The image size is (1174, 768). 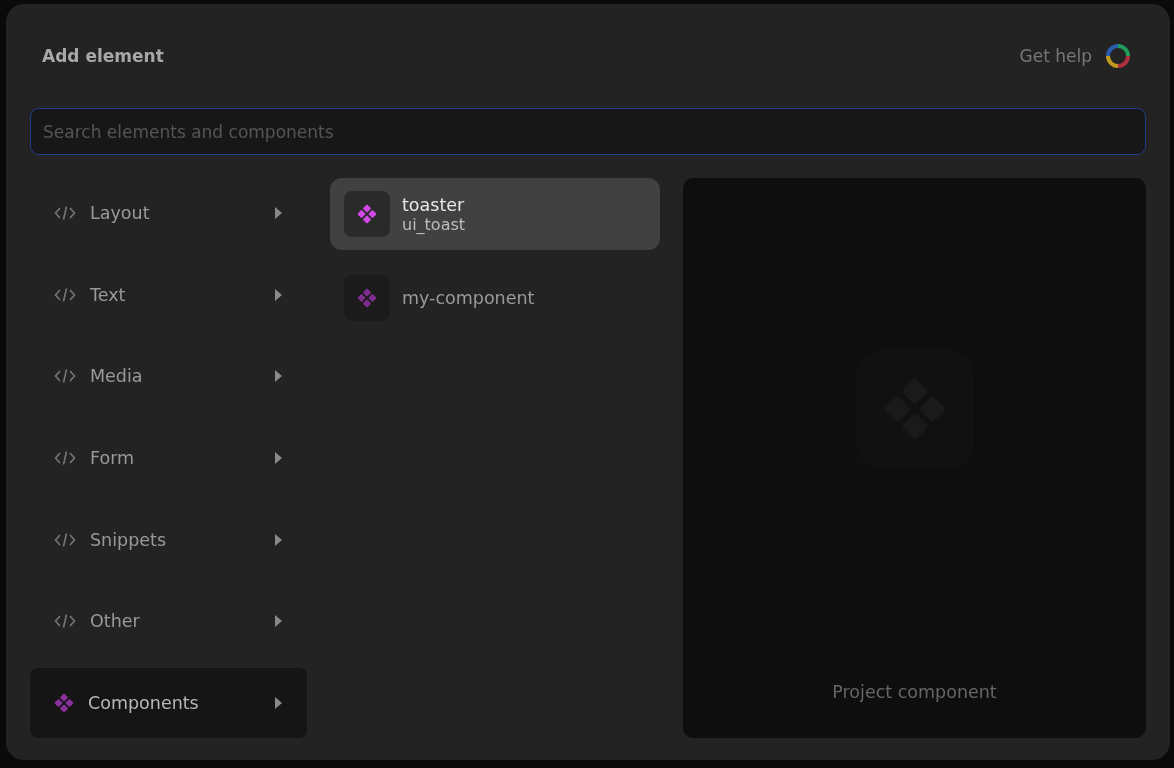 I want to click on component-item: toaster ui_toast, so click(x=495, y=214).